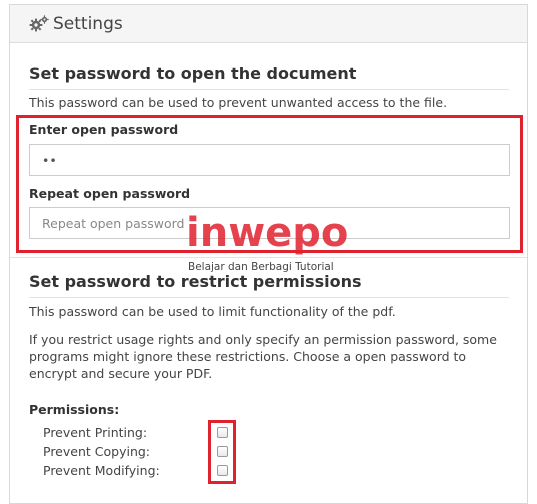 Image resolution: width=537 pixels, height=504 pixels. I want to click on prevent-printing-label: Prevent Printing:, so click(95, 432).